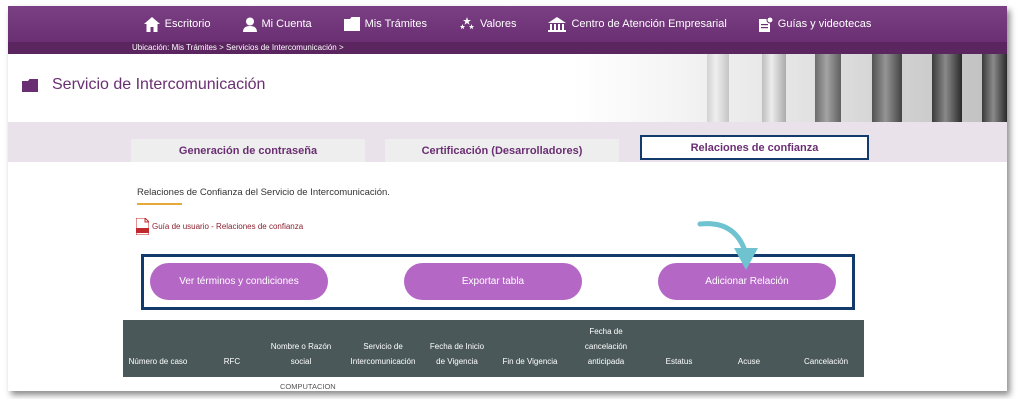  Describe the element at coordinates (649, 24) in the screenshot. I see `nav-label: Centro de Atención Empresarial` at that location.